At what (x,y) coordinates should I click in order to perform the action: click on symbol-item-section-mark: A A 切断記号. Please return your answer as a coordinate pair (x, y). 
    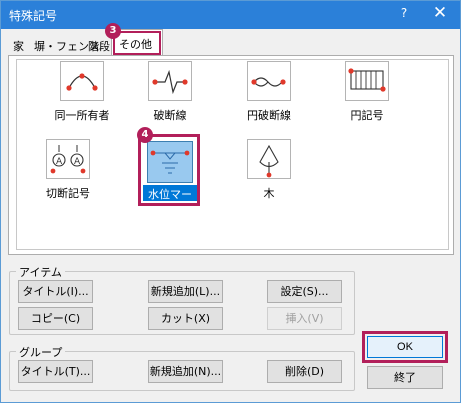
    Looking at the image, I should click on (67, 174).